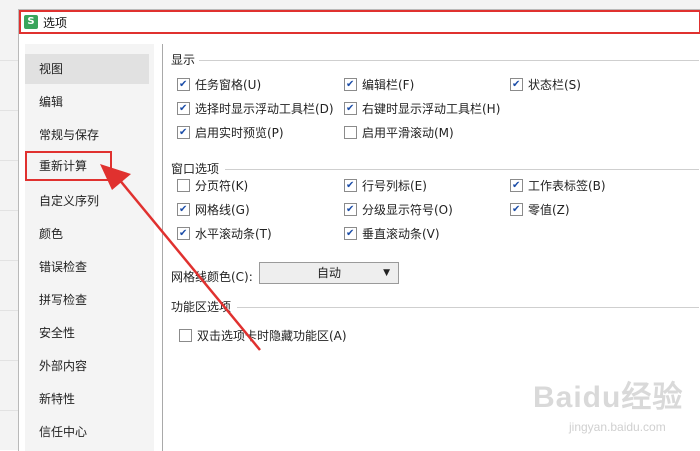  I want to click on watermark: Baidu经验 jingyan.baidu.com, so click(608, 403).